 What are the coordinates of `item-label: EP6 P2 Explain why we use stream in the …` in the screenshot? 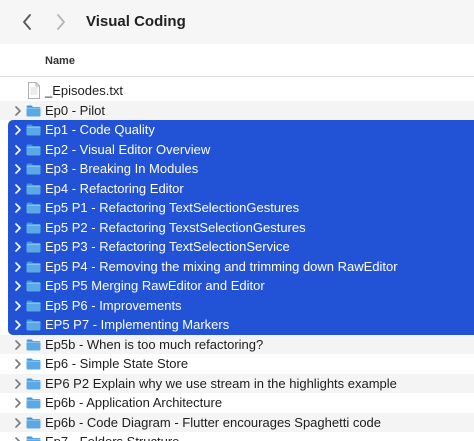 It's located at (221, 383).